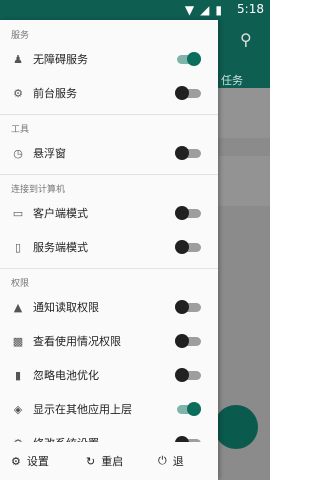 This screenshot has width=320, height=480. What do you see at coordinates (109, 213) in the screenshot?
I see `client-mode-item: ▭ 客户端模式` at bounding box center [109, 213].